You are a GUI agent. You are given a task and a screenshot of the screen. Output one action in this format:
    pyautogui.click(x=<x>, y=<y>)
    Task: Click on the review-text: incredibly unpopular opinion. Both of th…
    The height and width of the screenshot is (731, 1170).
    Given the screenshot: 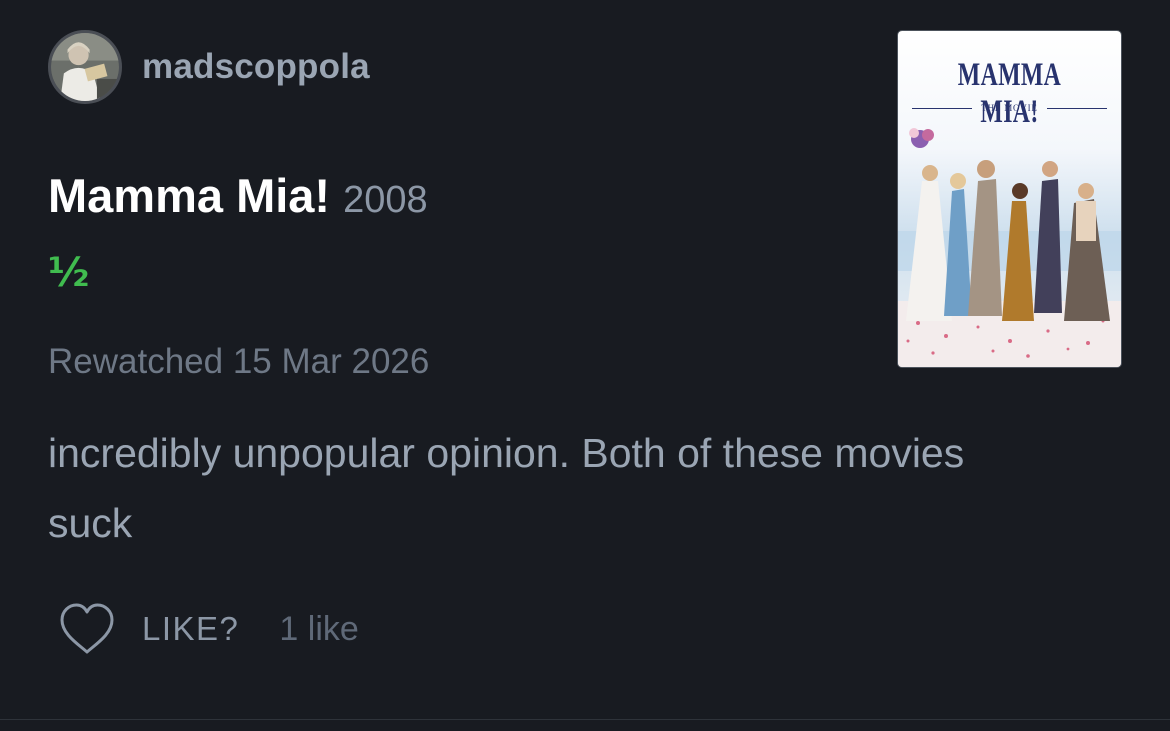 What is the action you would take?
    pyautogui.click(x=506, y=488)
    